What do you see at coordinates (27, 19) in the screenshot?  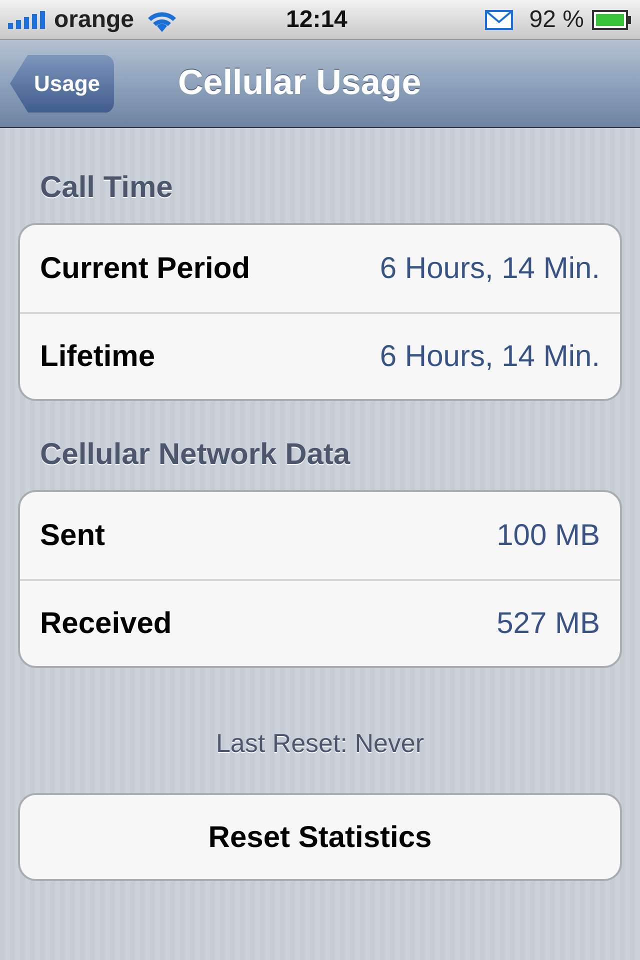 I see `signal-icon` at bounding box center [27, 19].